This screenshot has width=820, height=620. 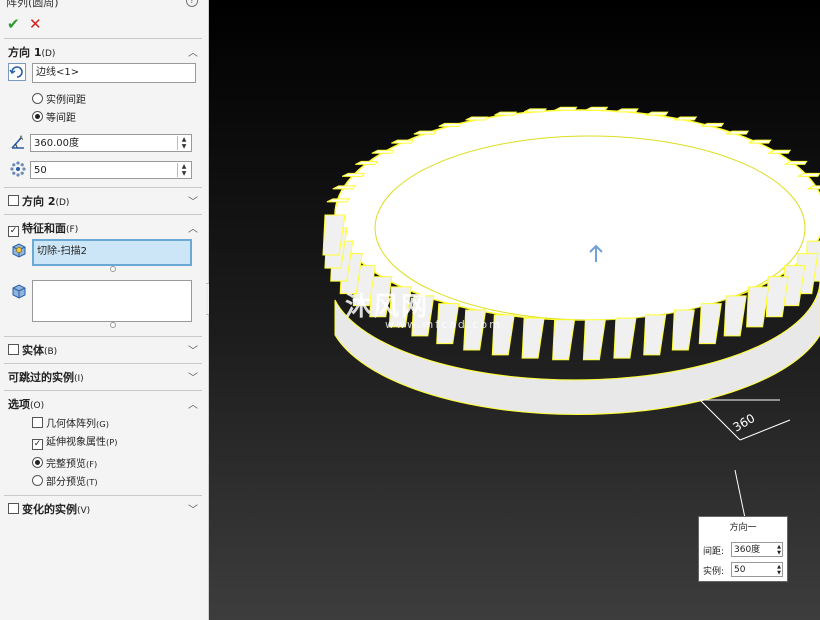 I want to click on cancel-button: ✕, so click(x=35, y=24).